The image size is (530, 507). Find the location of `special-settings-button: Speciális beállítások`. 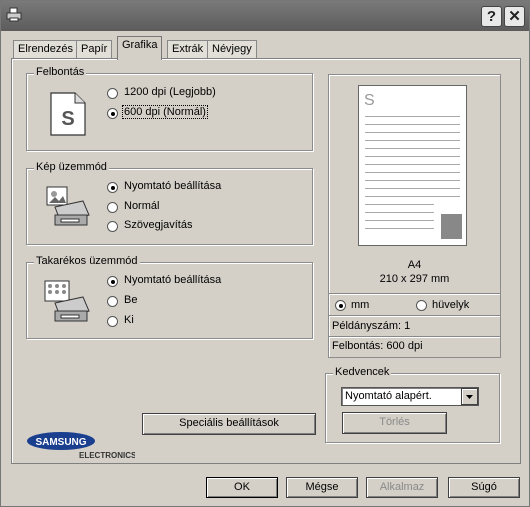

special-settings-button: Speciális beállítások is located at coordinates (229, 424).